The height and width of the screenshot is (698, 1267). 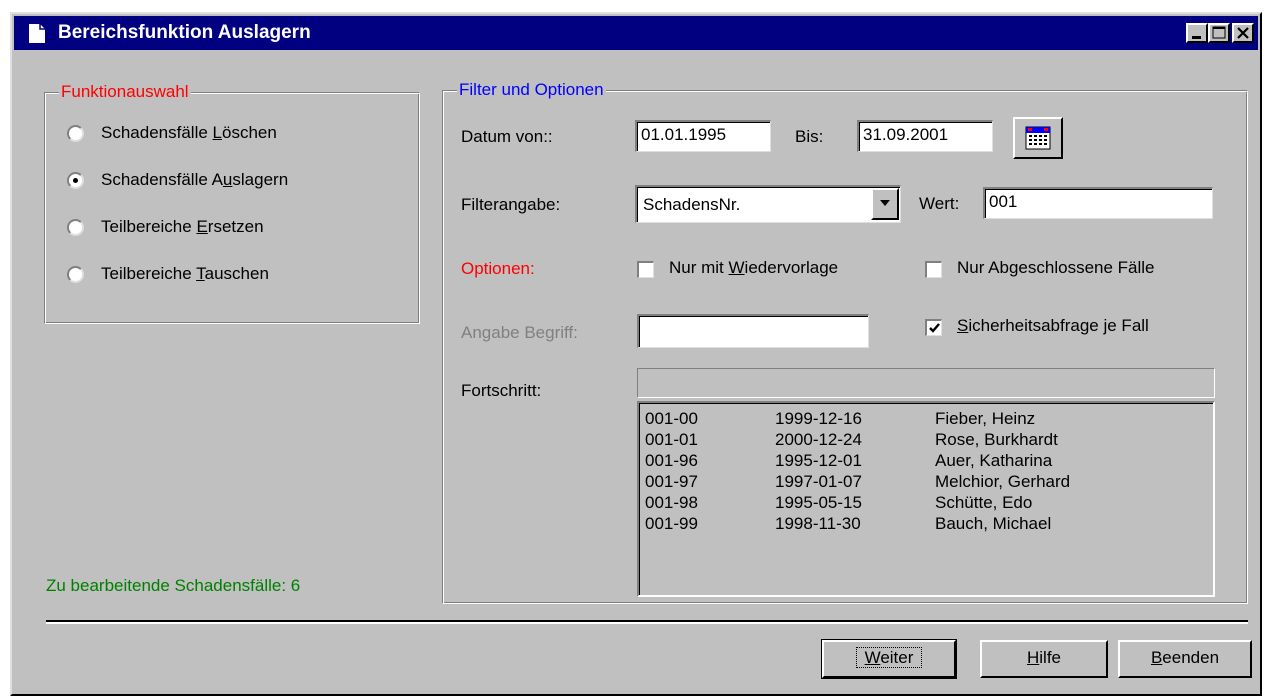 What do you see at coordinates (184, 32) in the screenshot?
I see `window-title: Bereichsfunktion Auslagern` at bounding box center [184, 32].